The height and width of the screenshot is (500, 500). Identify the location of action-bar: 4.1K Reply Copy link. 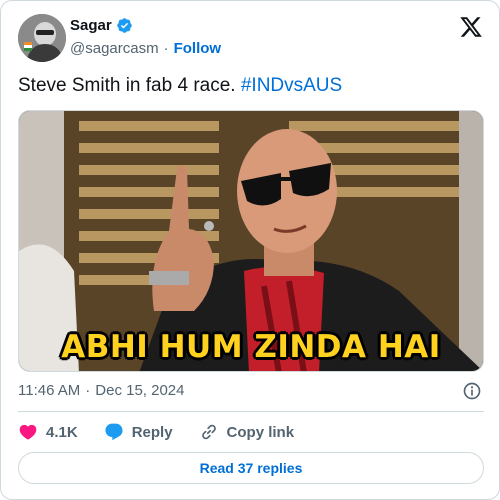
(169, 432).